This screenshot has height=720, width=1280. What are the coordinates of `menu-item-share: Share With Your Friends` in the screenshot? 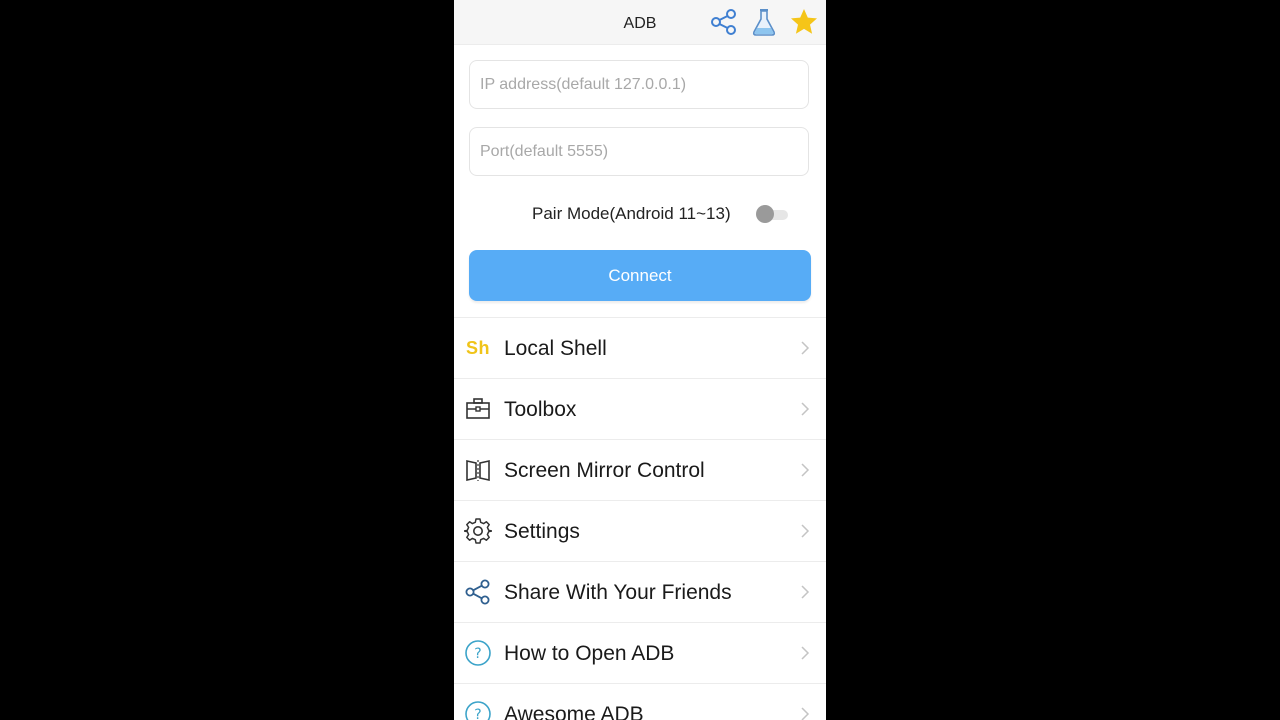 It's located at (640, 592).